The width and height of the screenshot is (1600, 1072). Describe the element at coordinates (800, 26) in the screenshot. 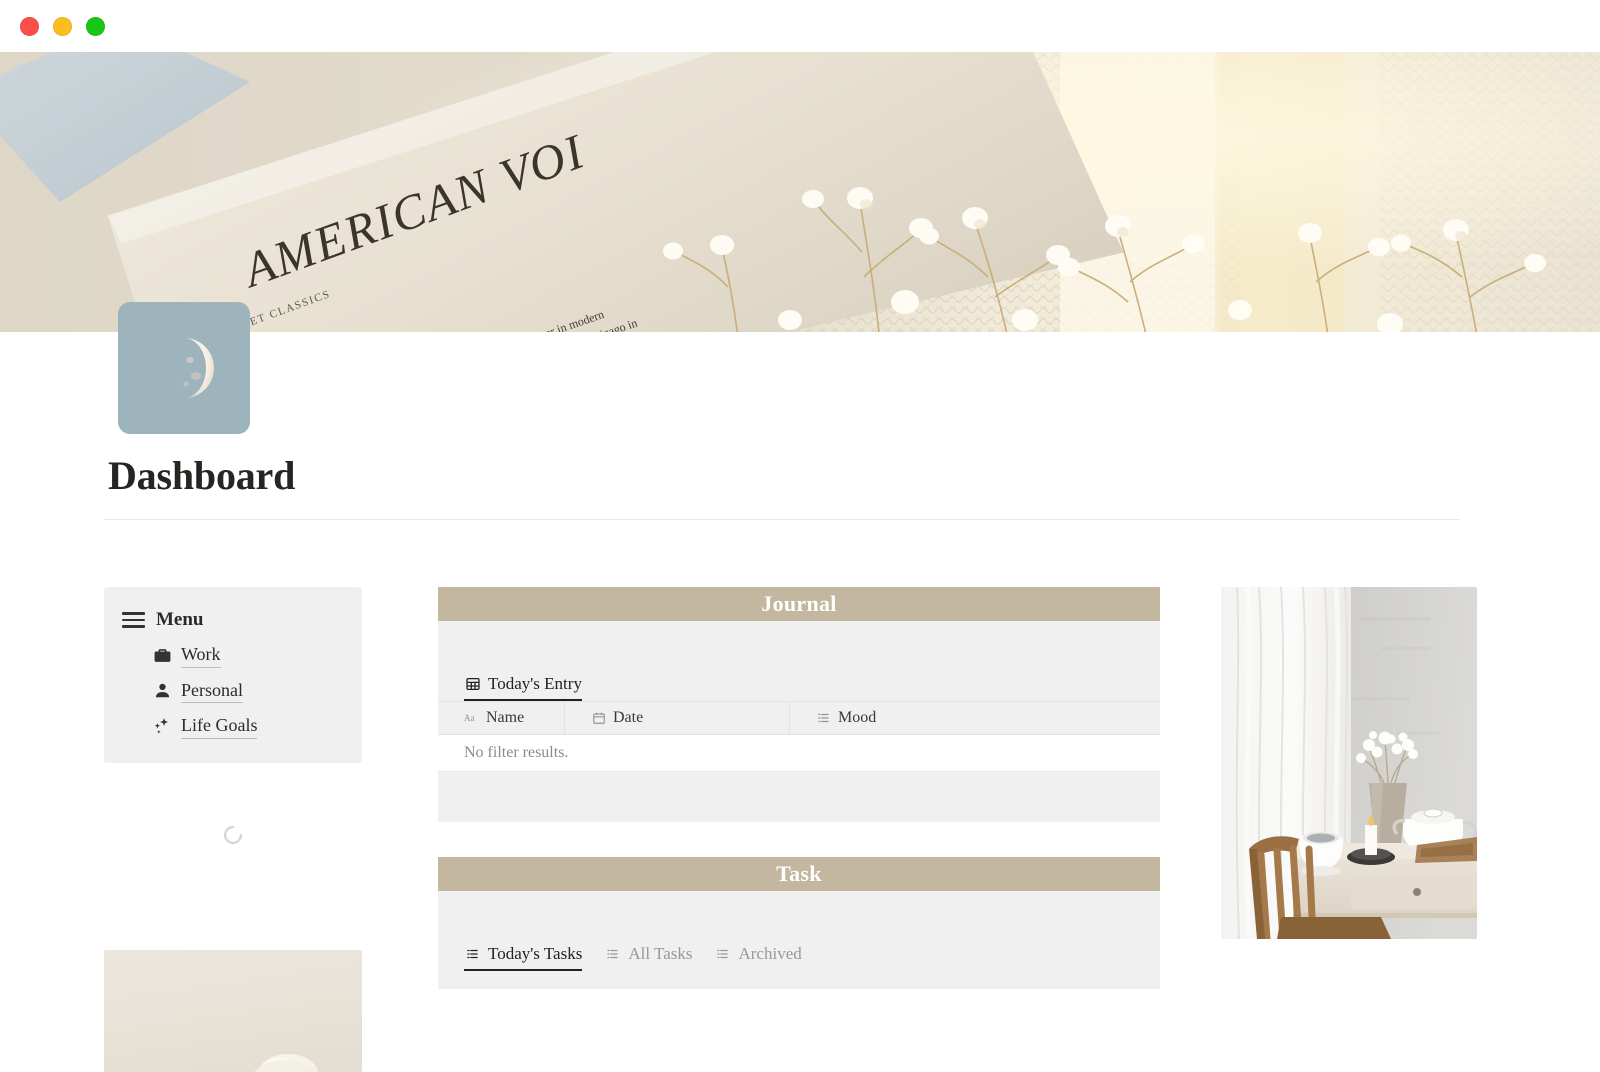

I see `window-title-bar` at that location.